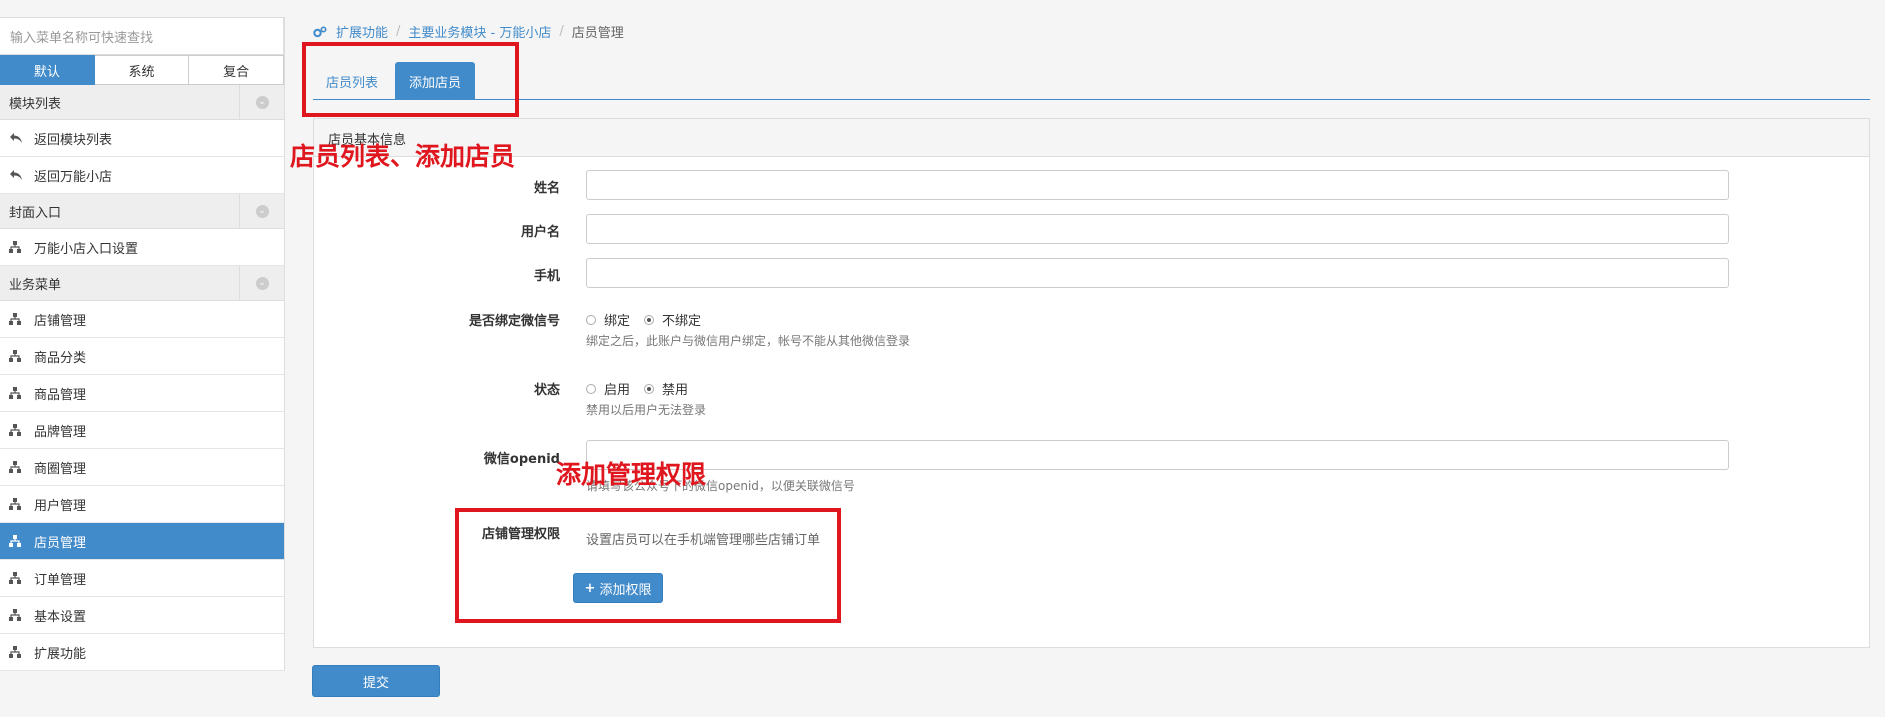 This screenshot has height=717, width=1885. Describe the element at coordinates (648, 565) in the screenshot. I see `annotation-box-permissions` at that location.